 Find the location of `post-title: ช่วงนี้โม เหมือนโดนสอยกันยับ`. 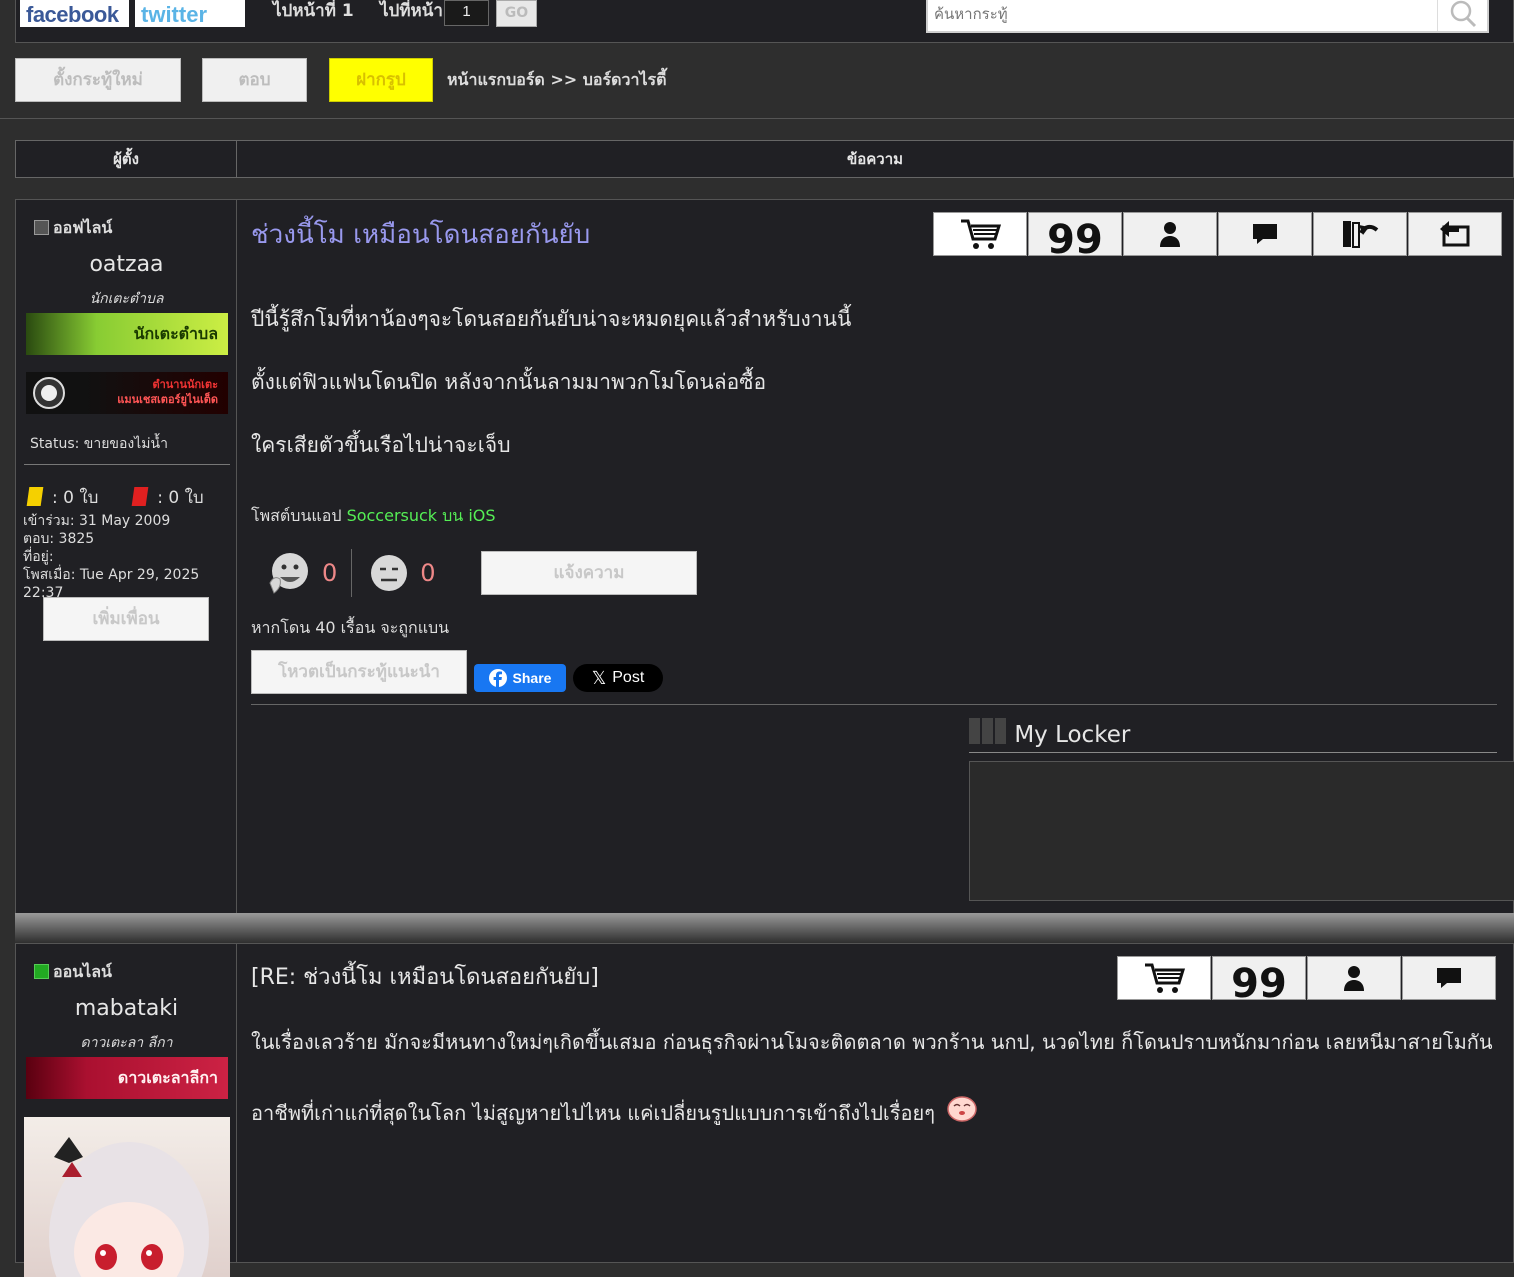

post-title: ช่วงนี้โม เหมือนโดนสอยกันยับ is located at coordinates (420, 234).